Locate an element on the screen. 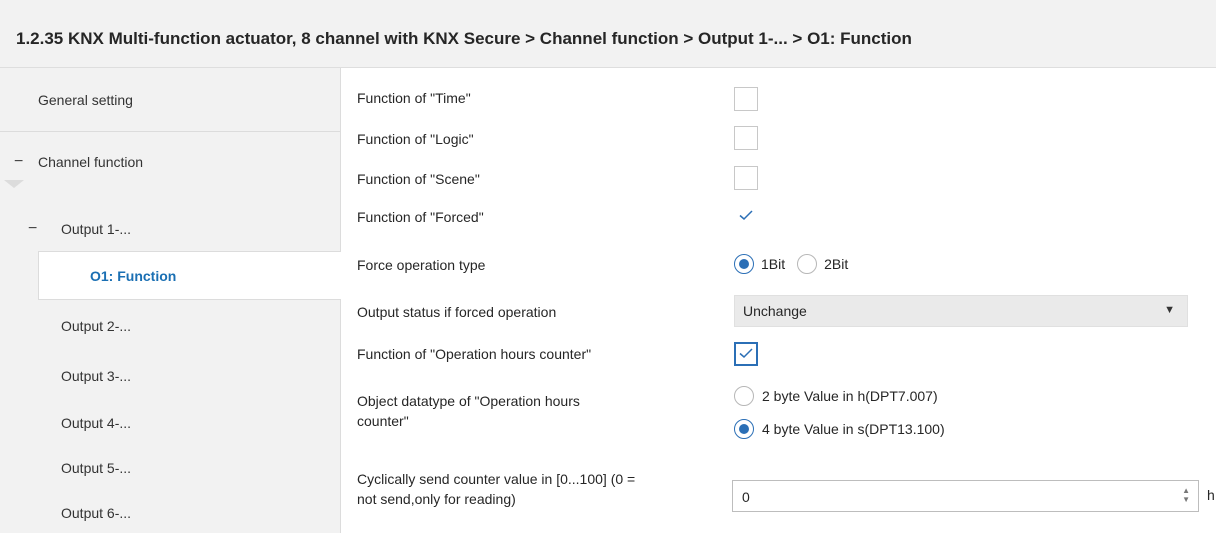 The width and height of the screenshot is (1216, 533). cyclic-label-line2: not send,only for reading) is located at coordinates (436, 499).